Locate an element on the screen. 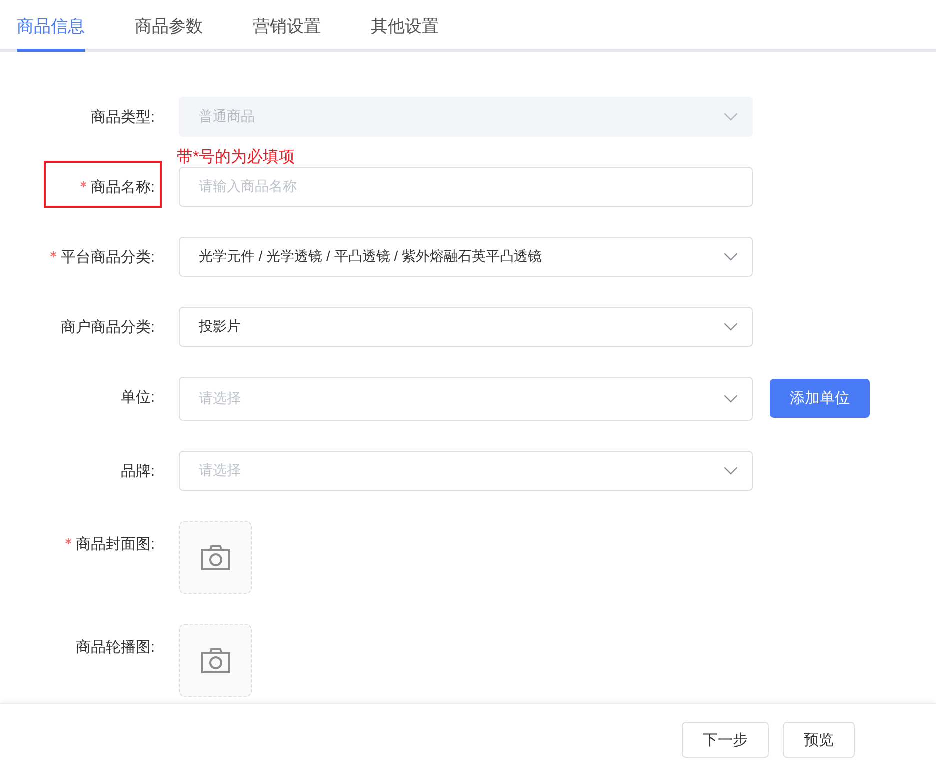 The image size is (936, 771). tab: 商品信息 is located at coordinates (51, 26).